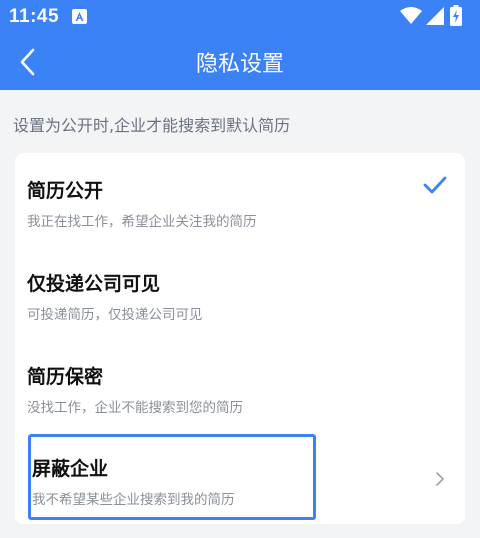 The image size is (480, 538). I want to click on battery-charging-icon, so click(456, 15).